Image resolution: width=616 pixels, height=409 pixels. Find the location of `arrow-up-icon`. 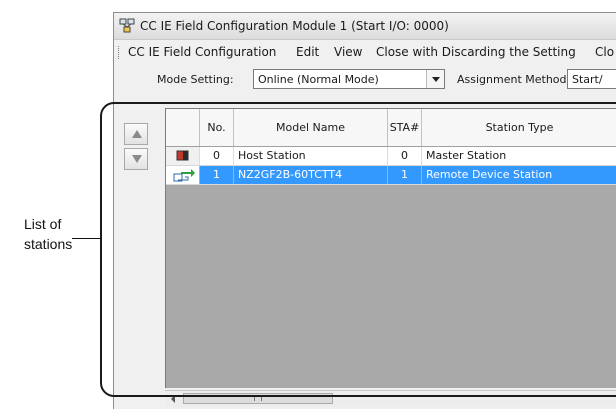

arrow-up-icon is located at coordinates (137, 134).